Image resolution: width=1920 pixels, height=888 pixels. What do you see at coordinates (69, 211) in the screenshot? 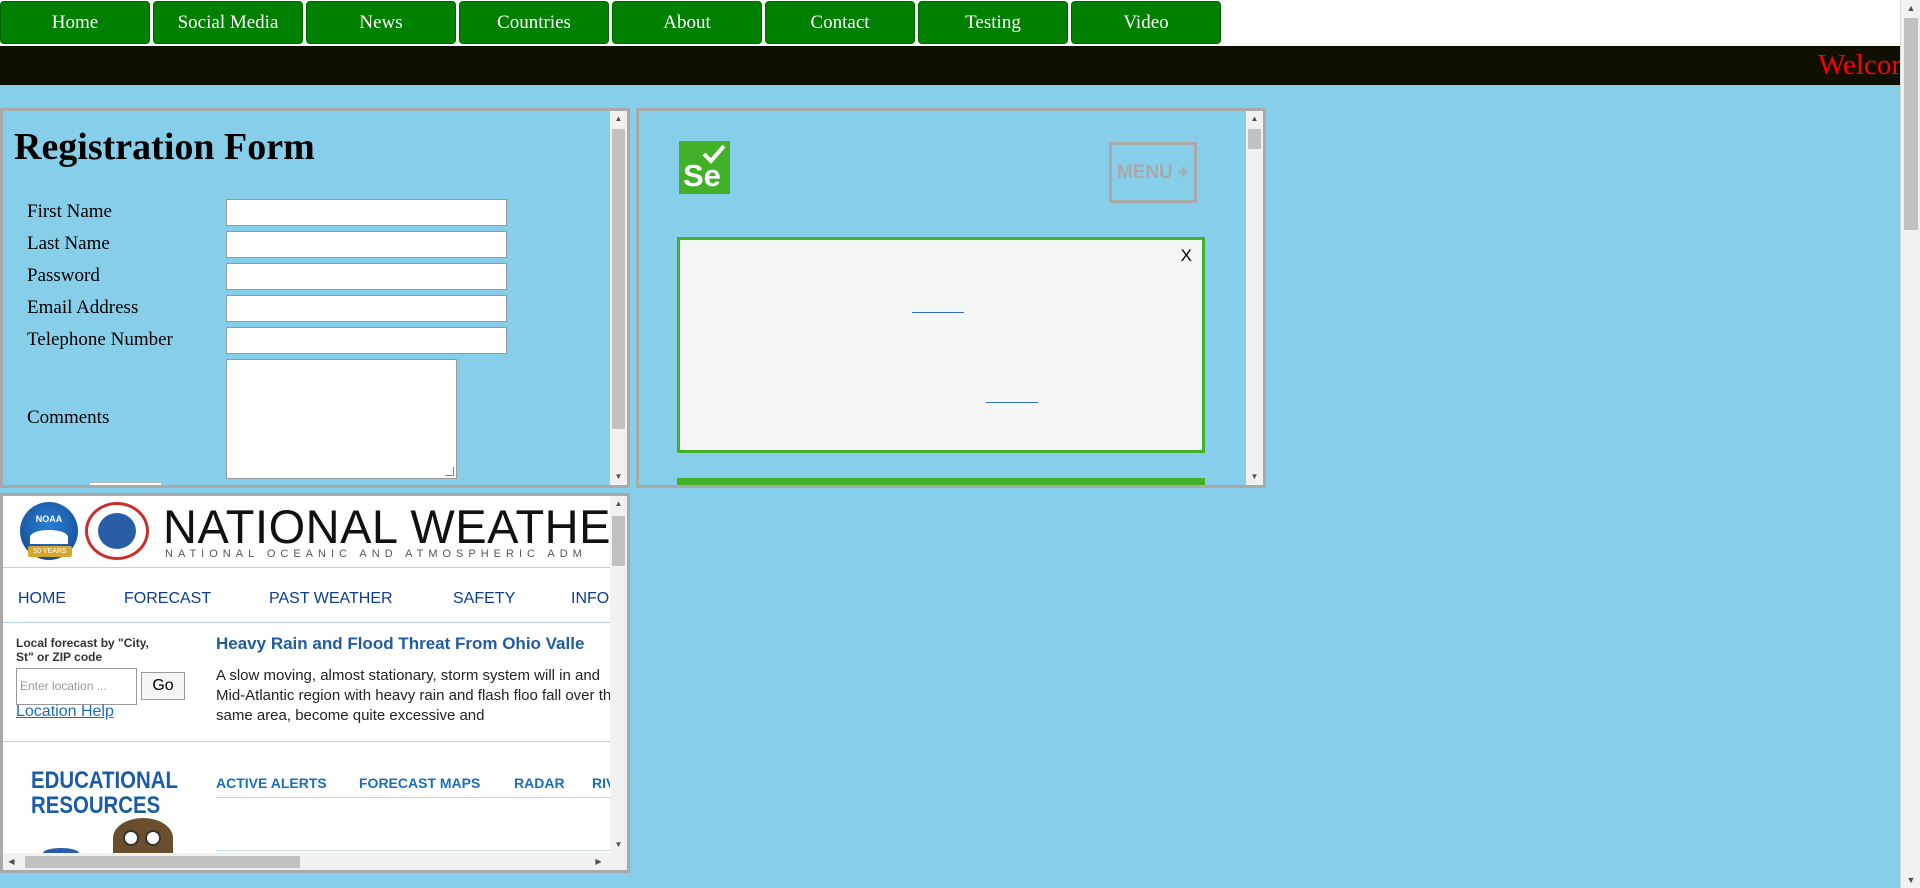
I see `first-name-label: First Name` at bounding box center [69, 211].